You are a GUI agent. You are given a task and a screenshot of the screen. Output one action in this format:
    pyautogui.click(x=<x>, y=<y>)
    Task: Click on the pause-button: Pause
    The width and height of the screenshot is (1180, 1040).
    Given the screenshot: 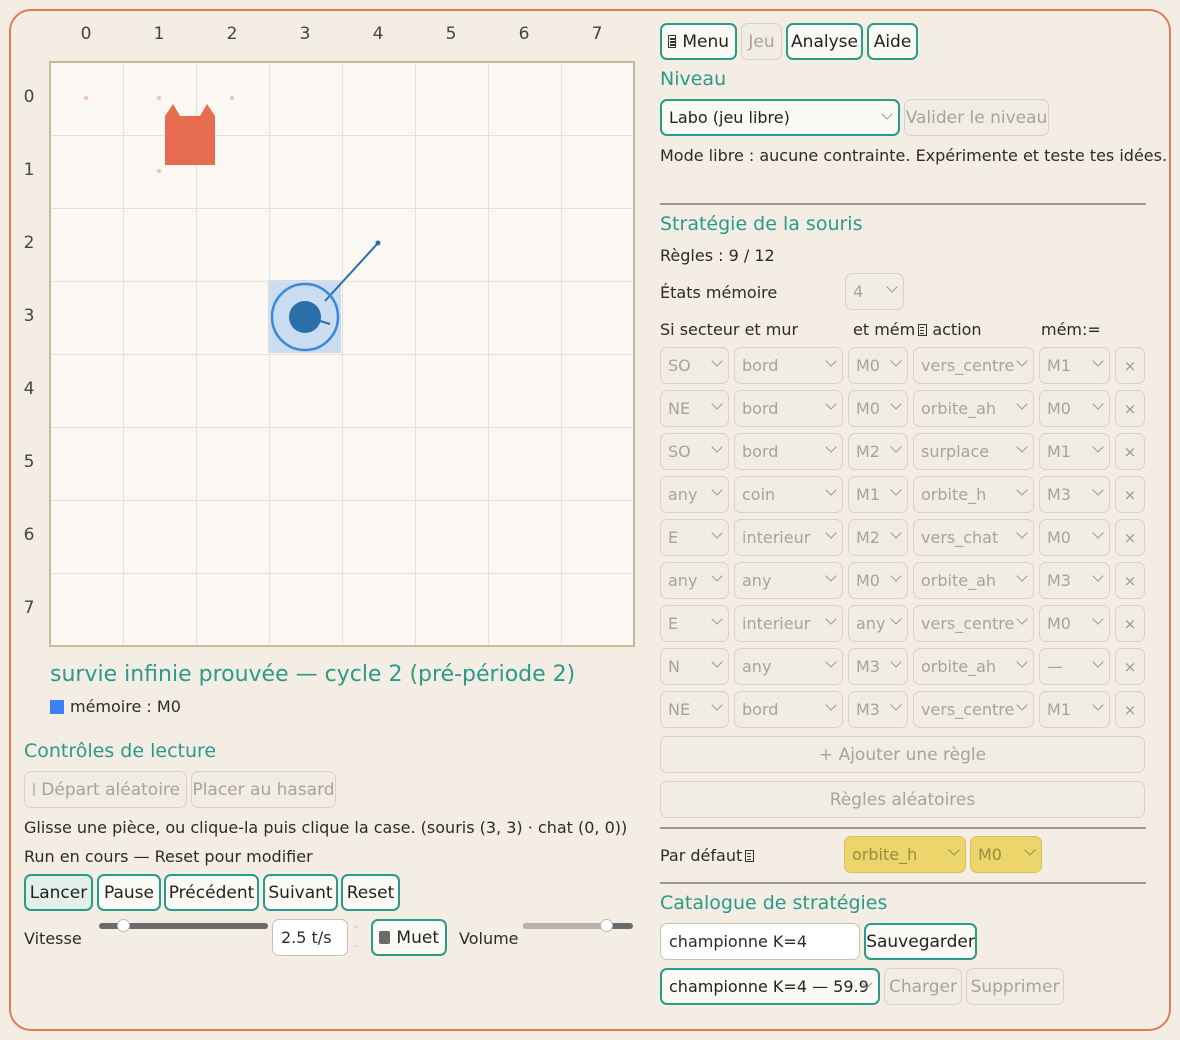 What is the action you would take?
    pyautogui.click(x=129, y=892)
    